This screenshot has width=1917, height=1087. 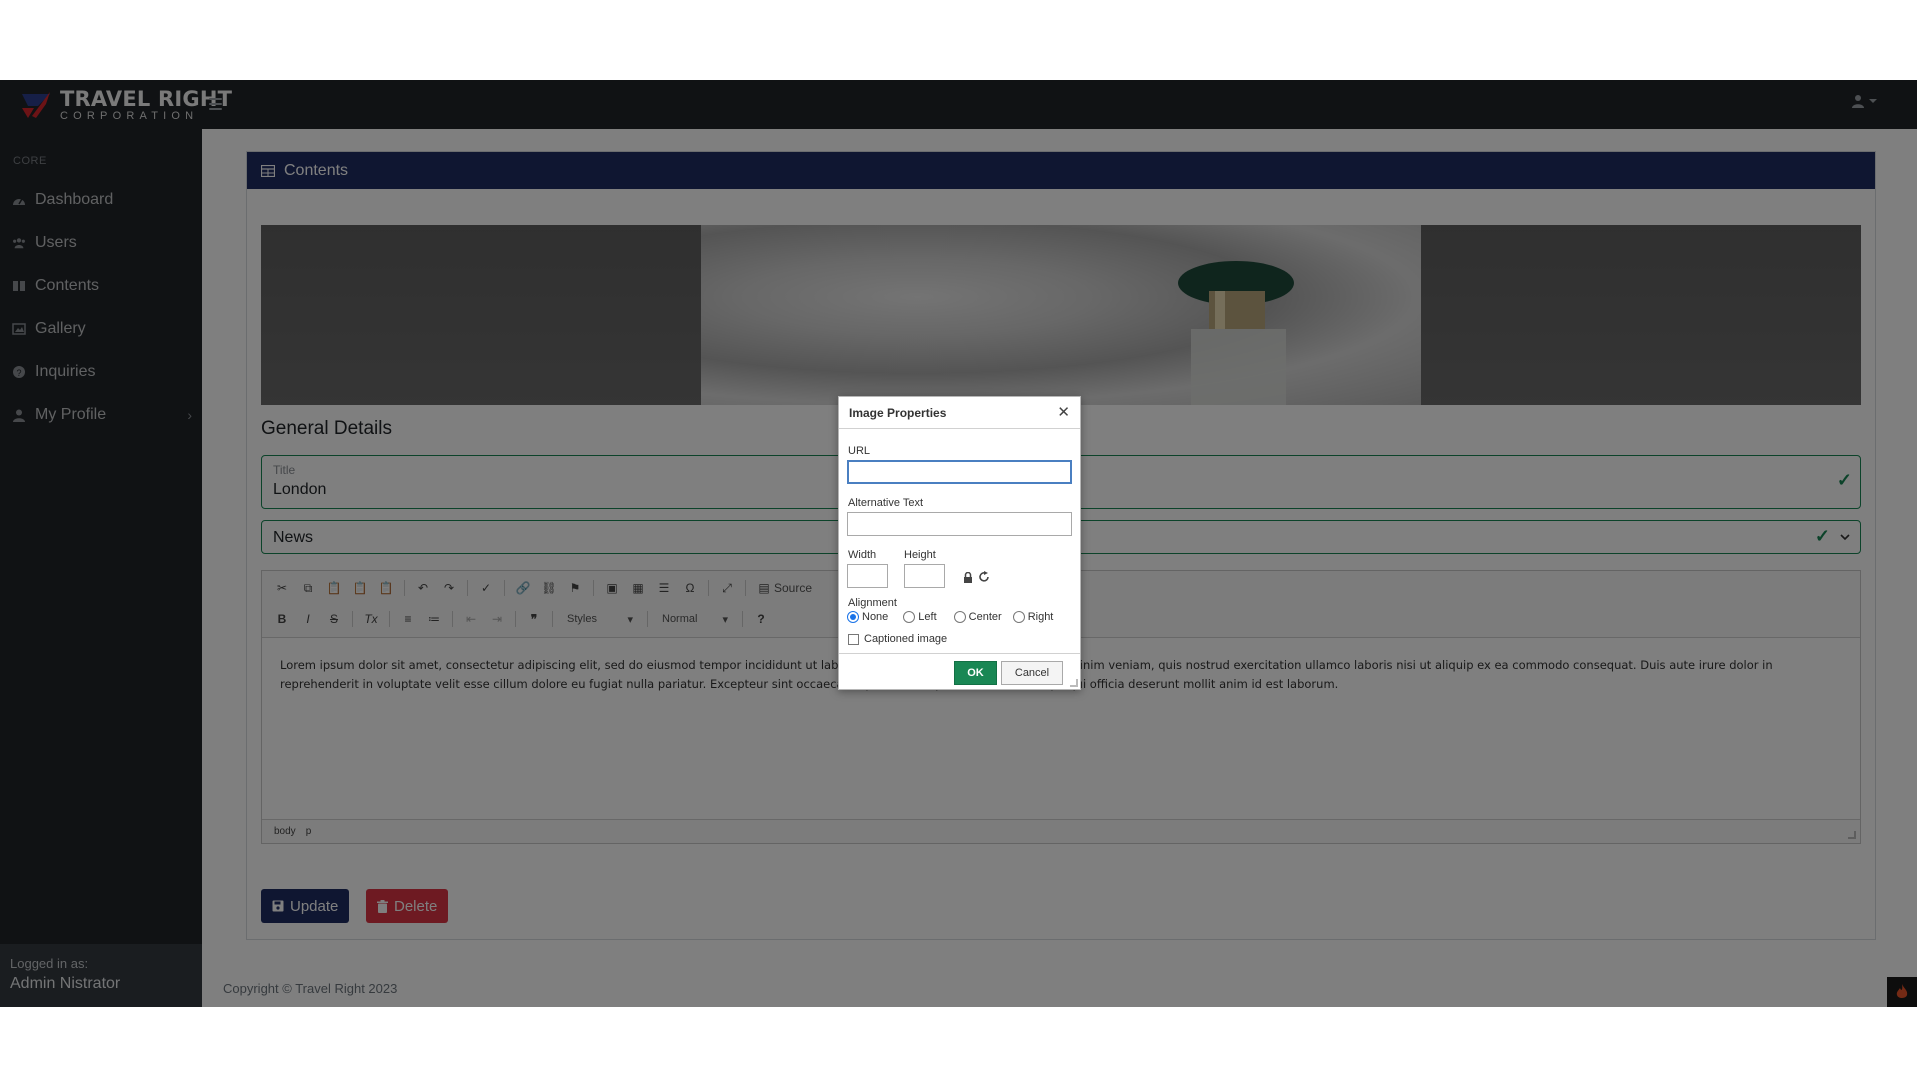 What do you see at coordinates (924, 576) in the screenshot?
I see `height-input` at bounding box center [924, 576].